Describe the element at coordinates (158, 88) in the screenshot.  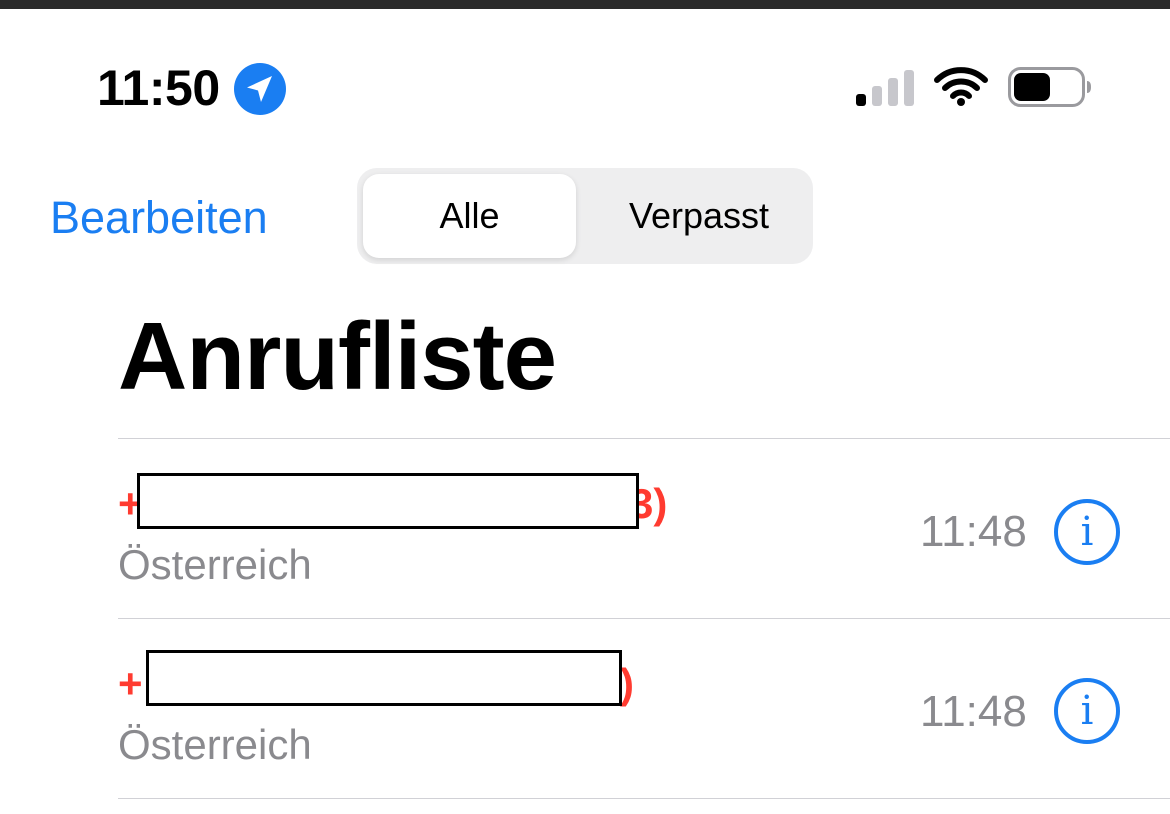
I see `status-time: 11:50` at that location.